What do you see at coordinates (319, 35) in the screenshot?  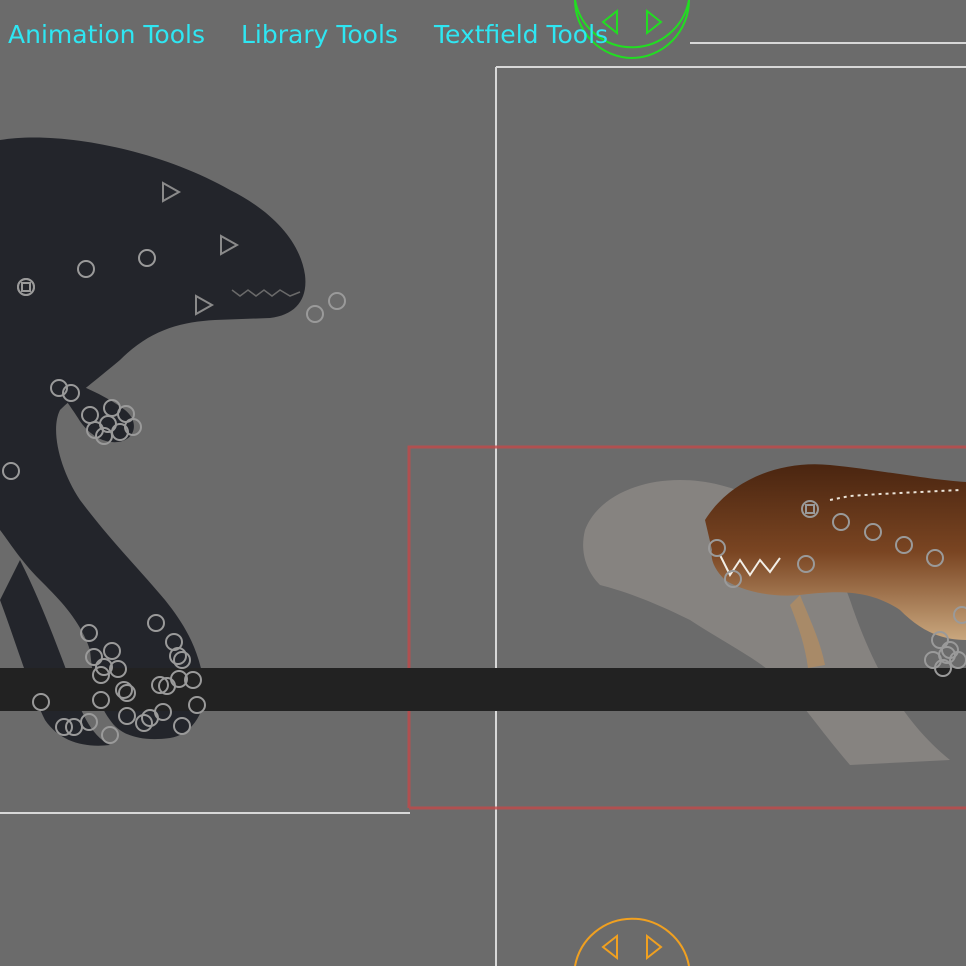 I see `menu-library-tools: Library Tools` at bounding box center [319, 35].